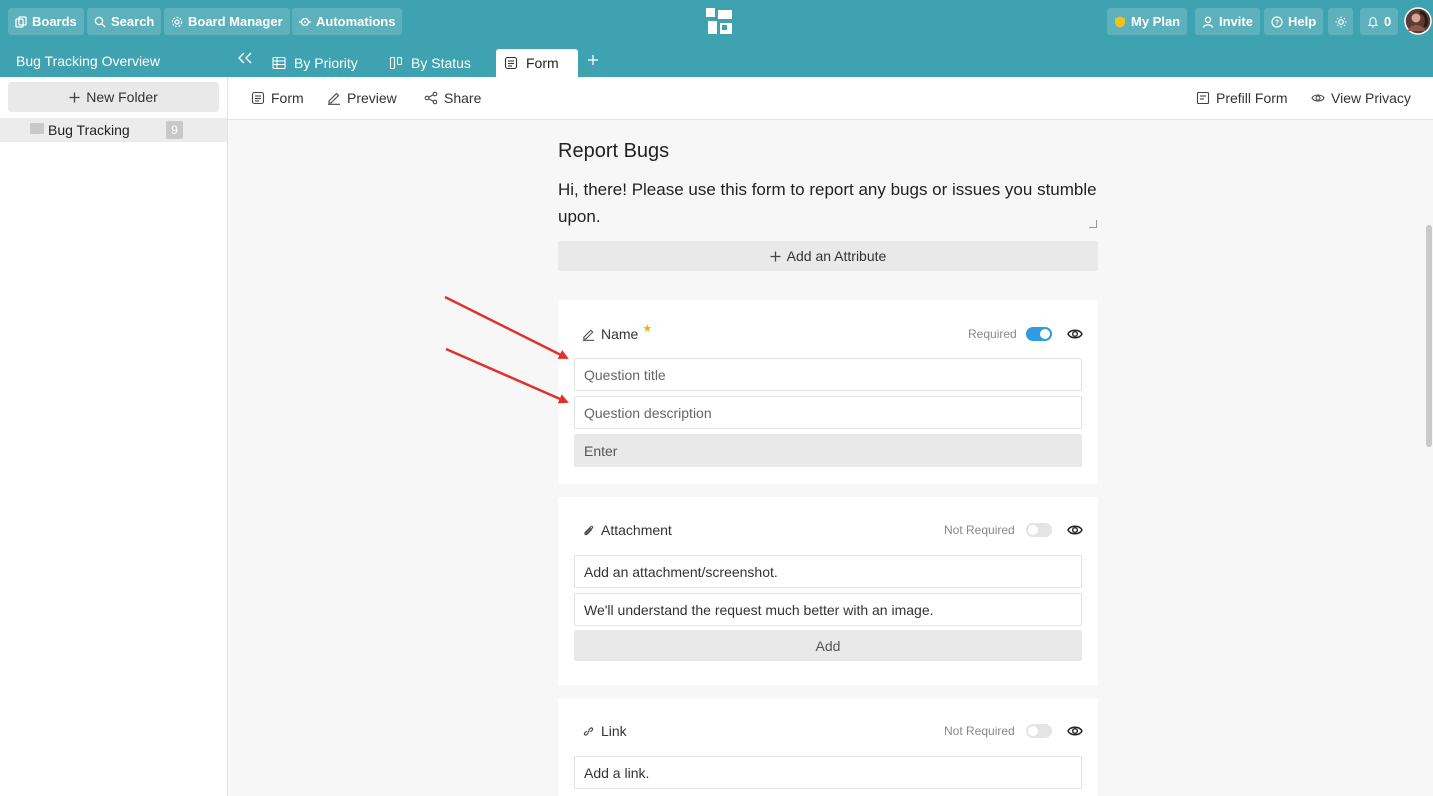  I want to click on new-folder-button: New Folder, so click(113, 97).